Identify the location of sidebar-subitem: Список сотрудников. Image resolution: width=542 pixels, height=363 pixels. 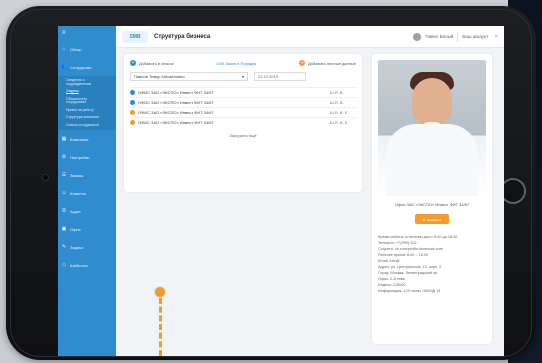
(87, 126).